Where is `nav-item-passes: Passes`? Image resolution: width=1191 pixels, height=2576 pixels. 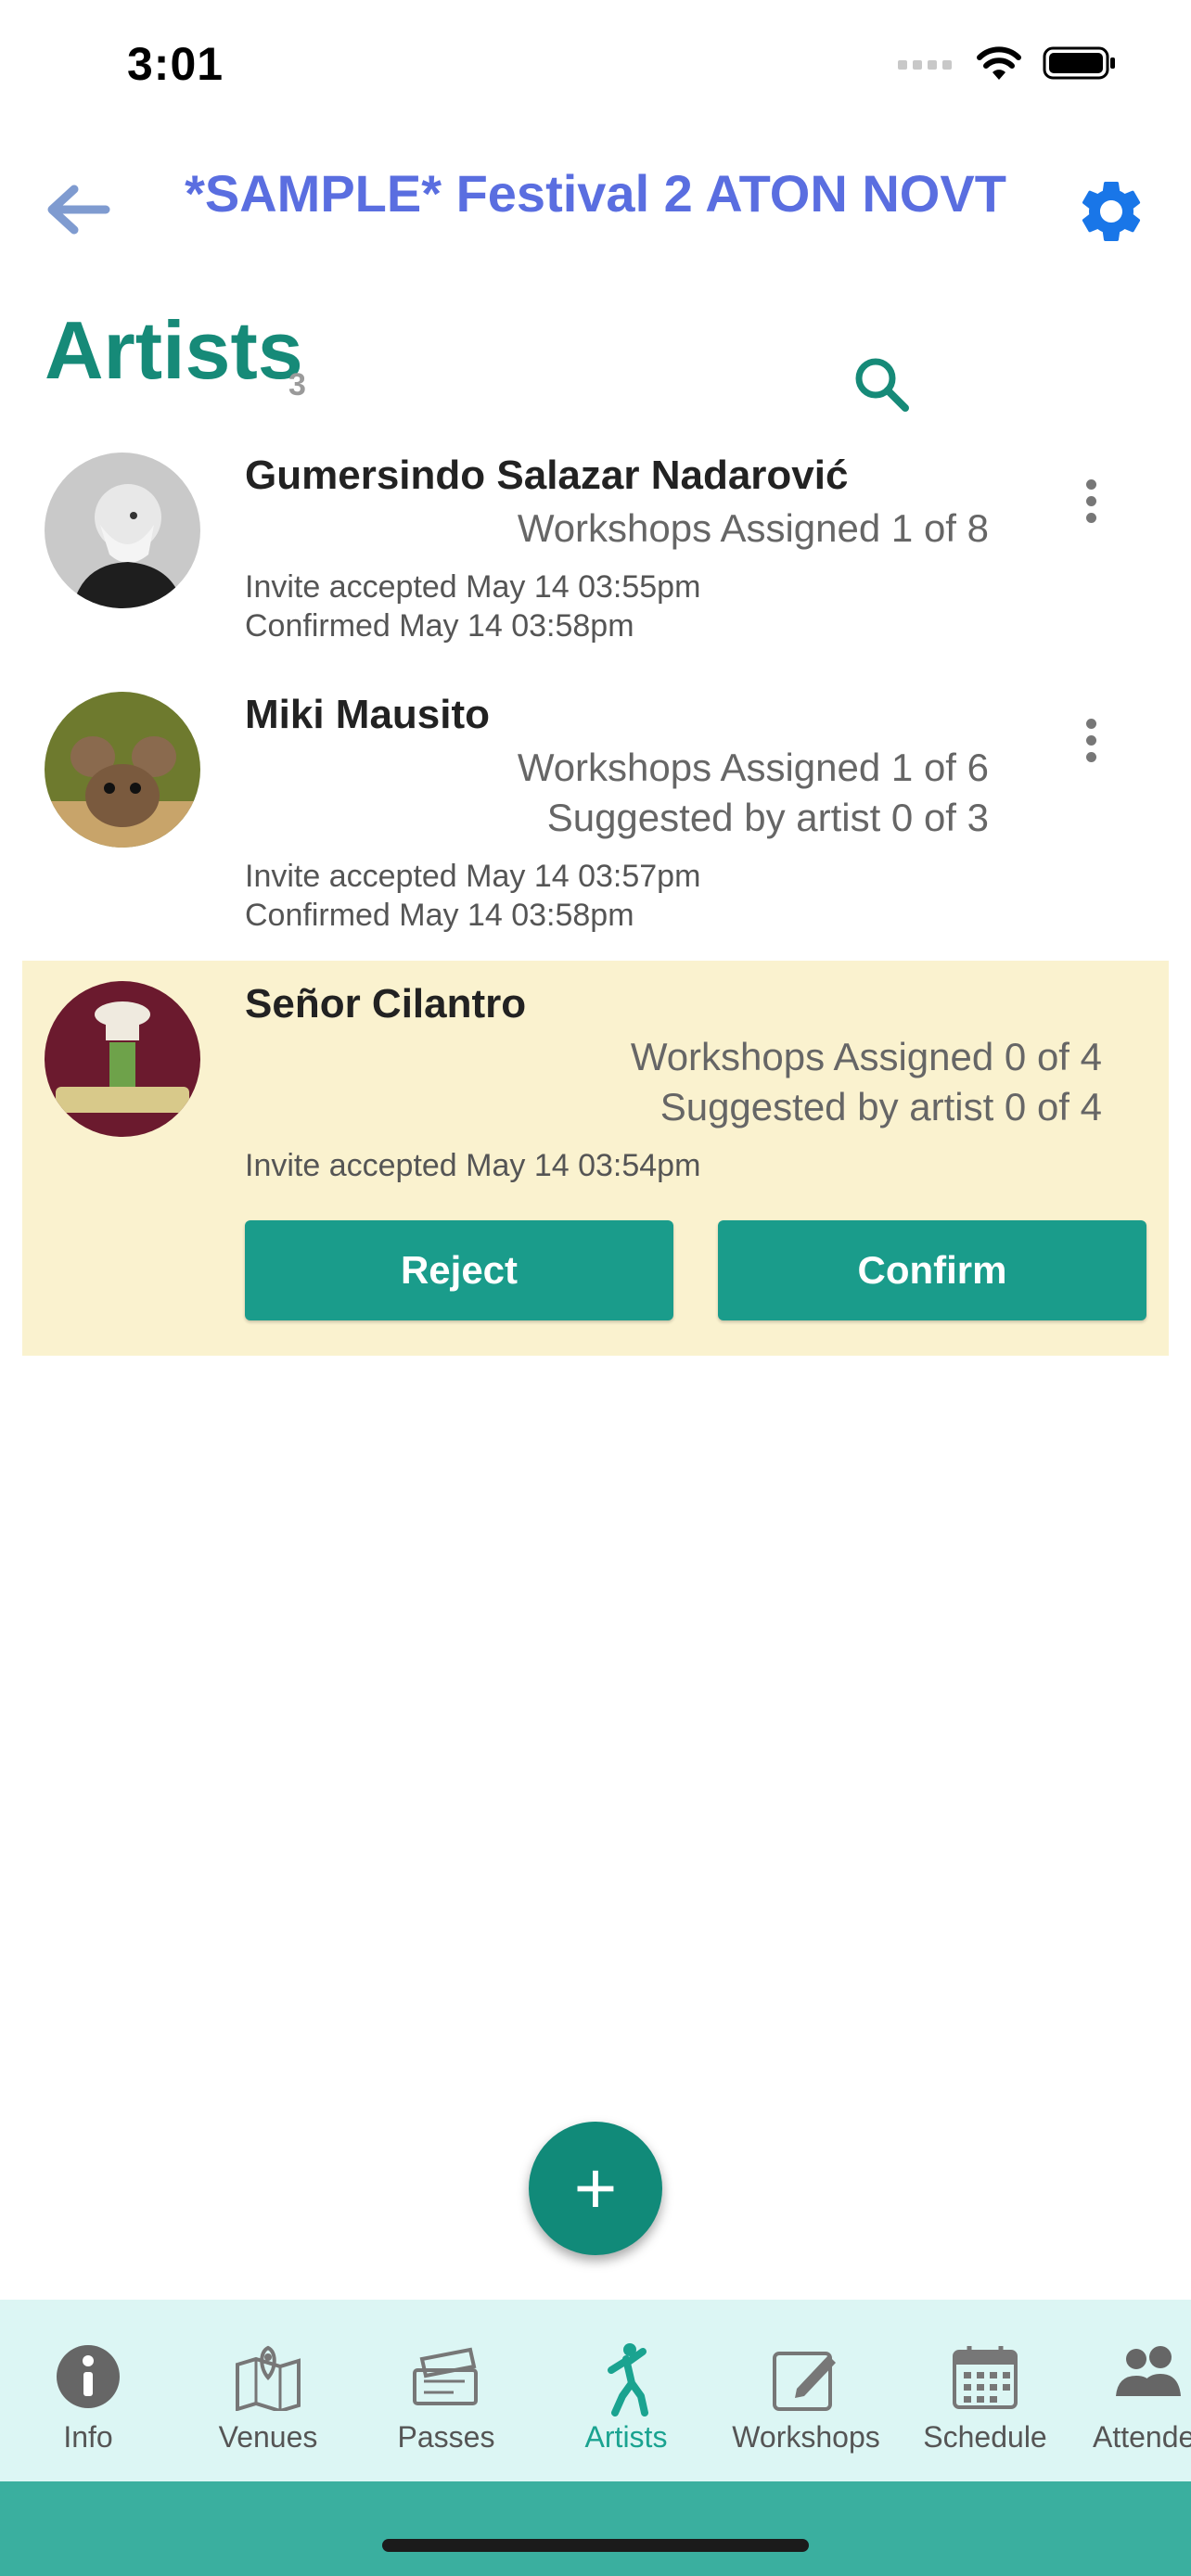
nav-item-passes: Passes is located at coordinates (446, 2391).